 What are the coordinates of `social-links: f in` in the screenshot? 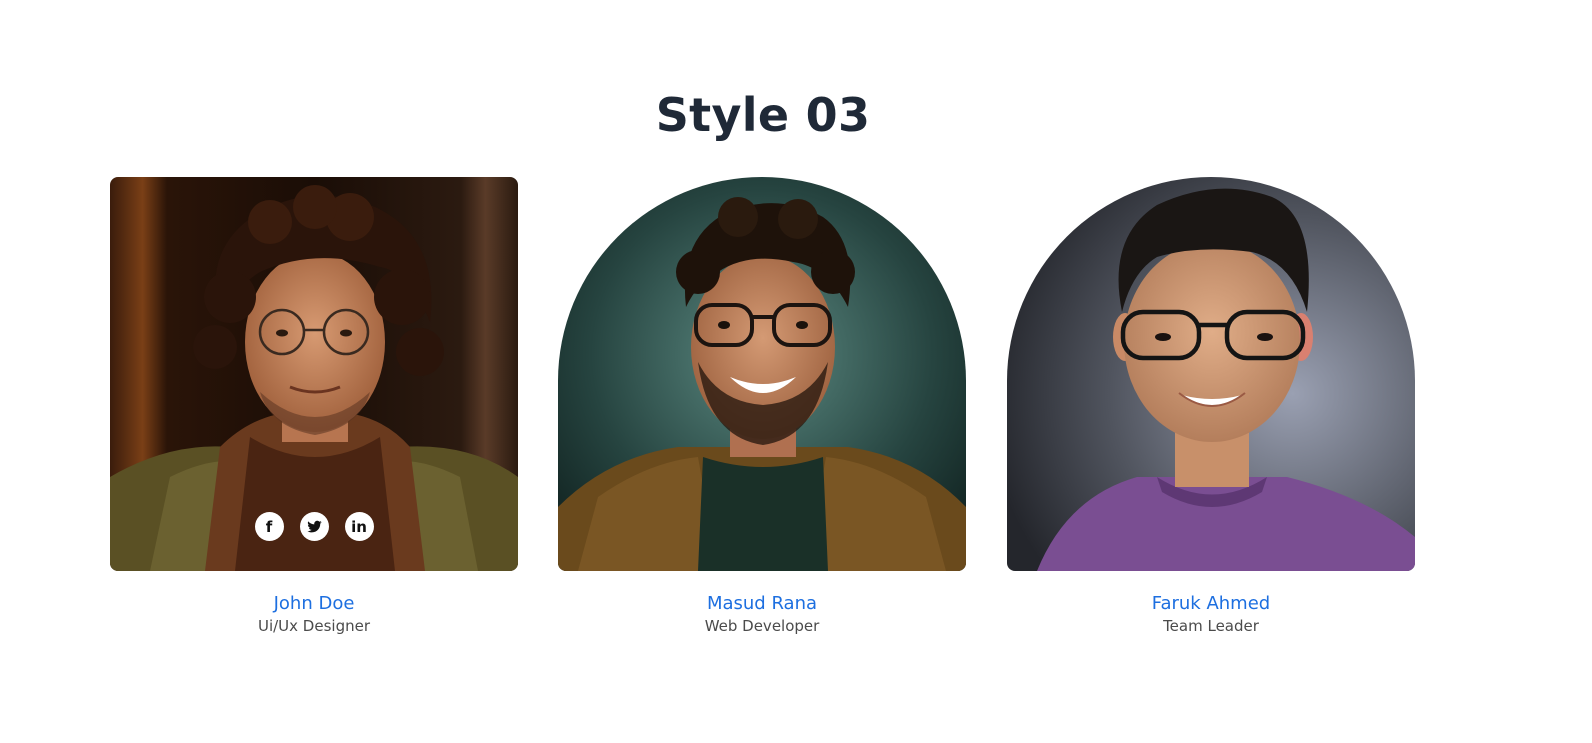 It's located at (314, 526).